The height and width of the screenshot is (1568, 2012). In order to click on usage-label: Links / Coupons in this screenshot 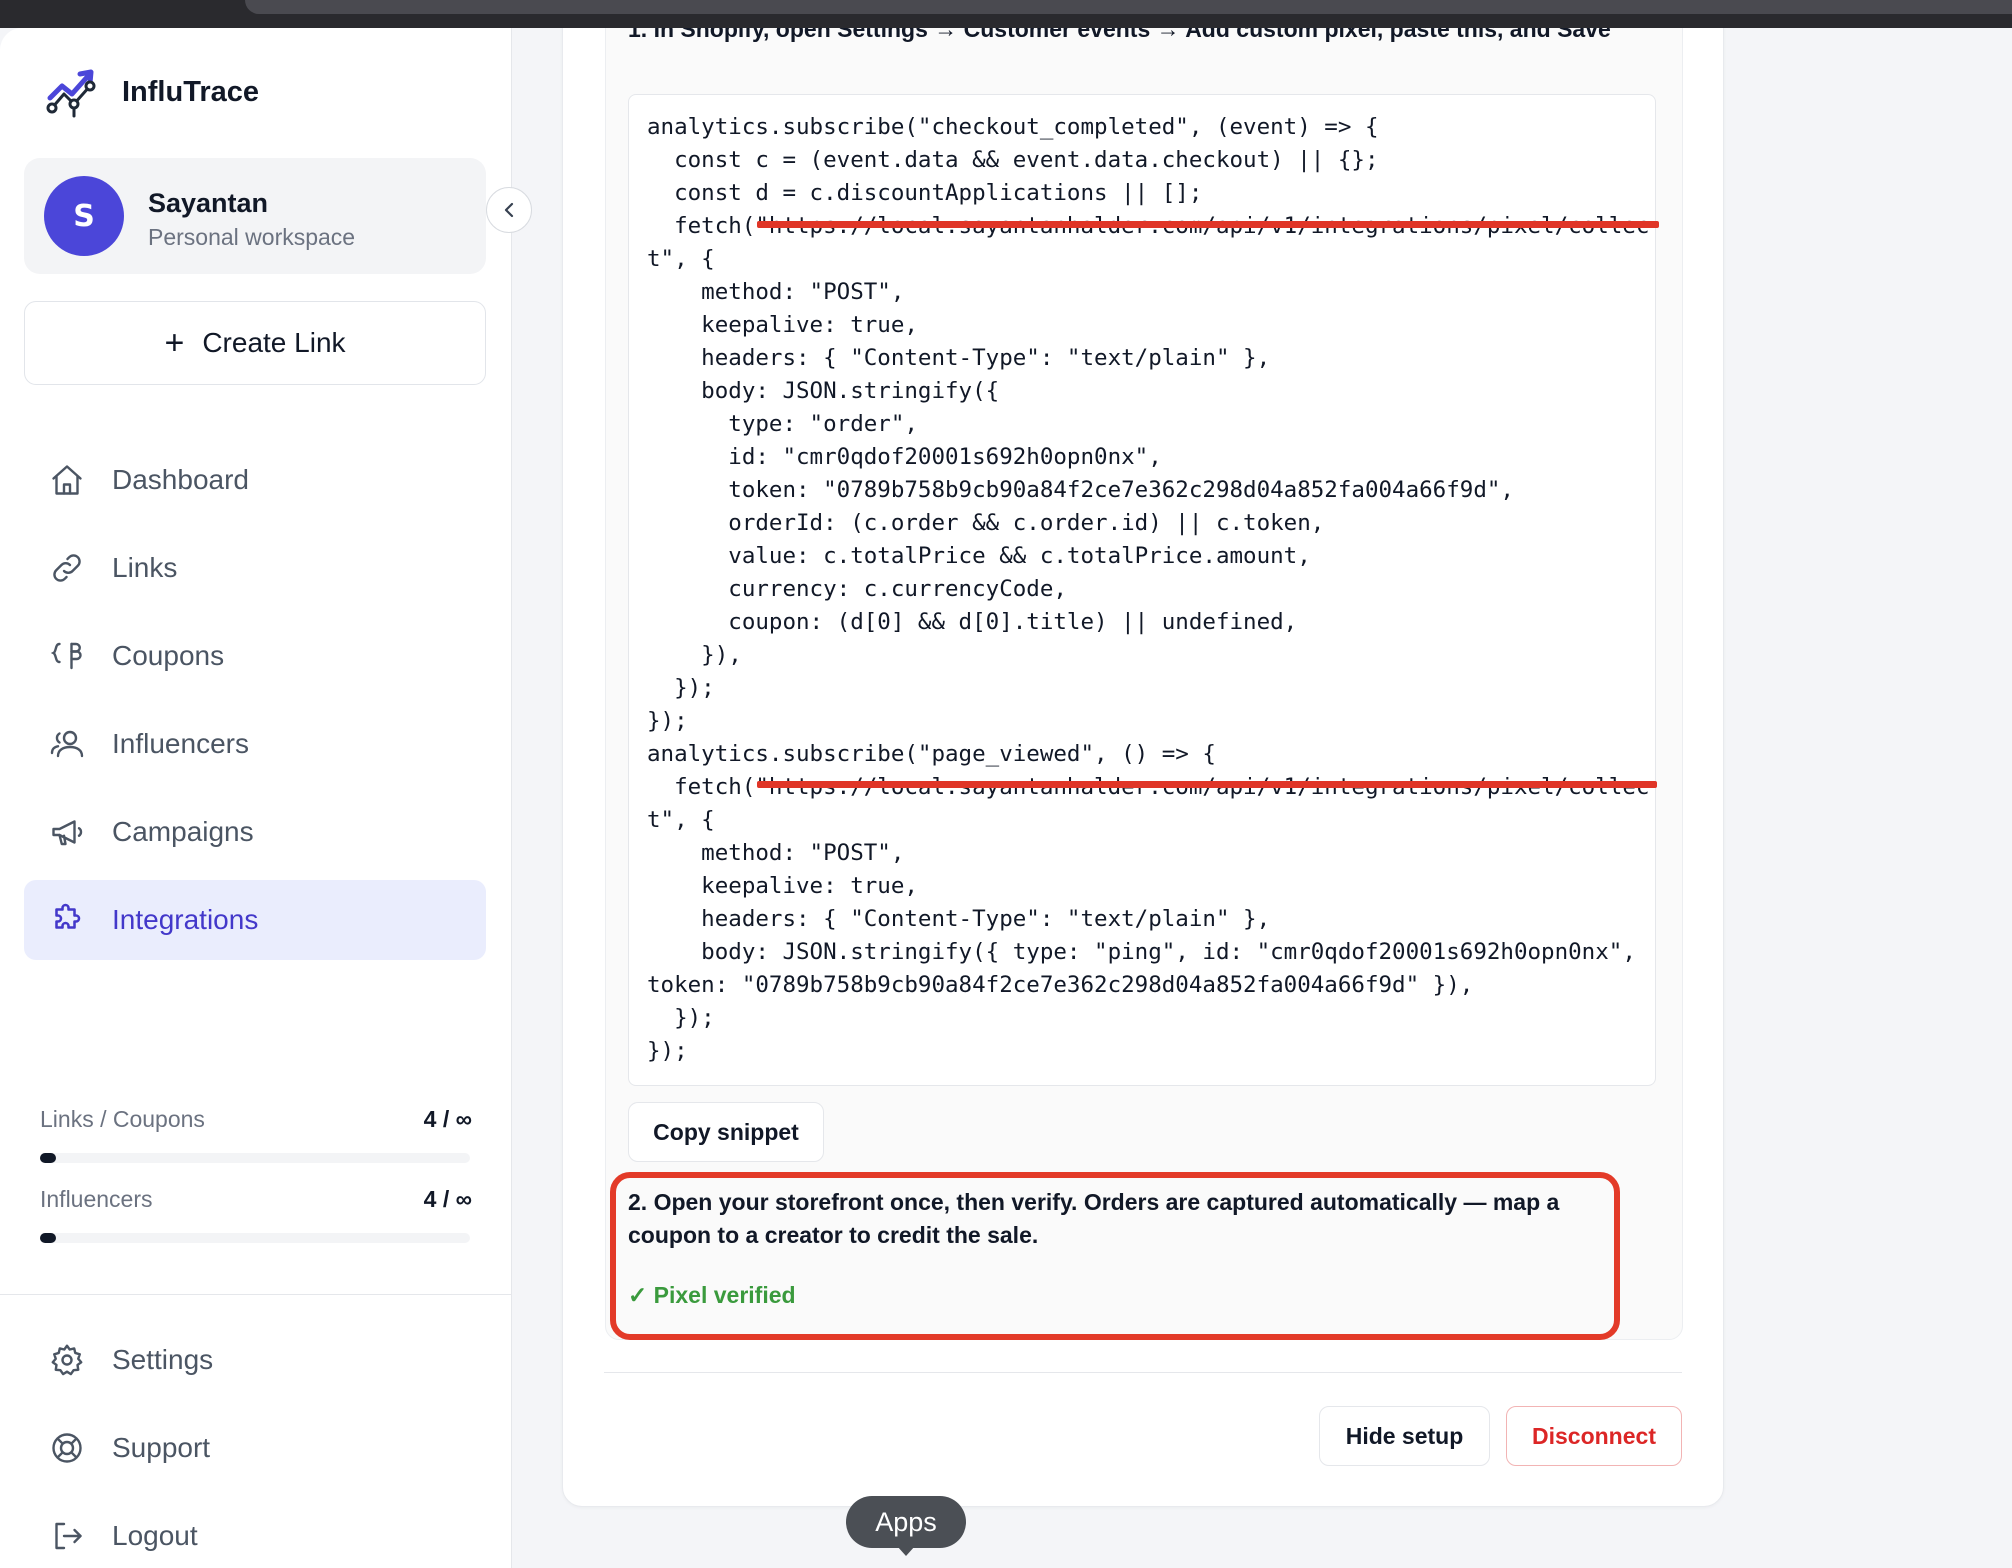, I will do `click(122, 1119)`.